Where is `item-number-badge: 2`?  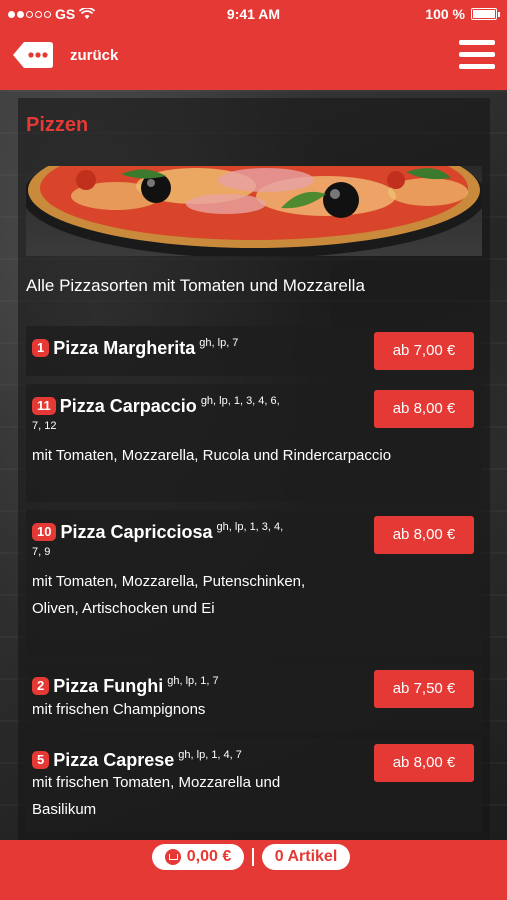
item-number-badge: 2 is located at coordinates (41, 686).